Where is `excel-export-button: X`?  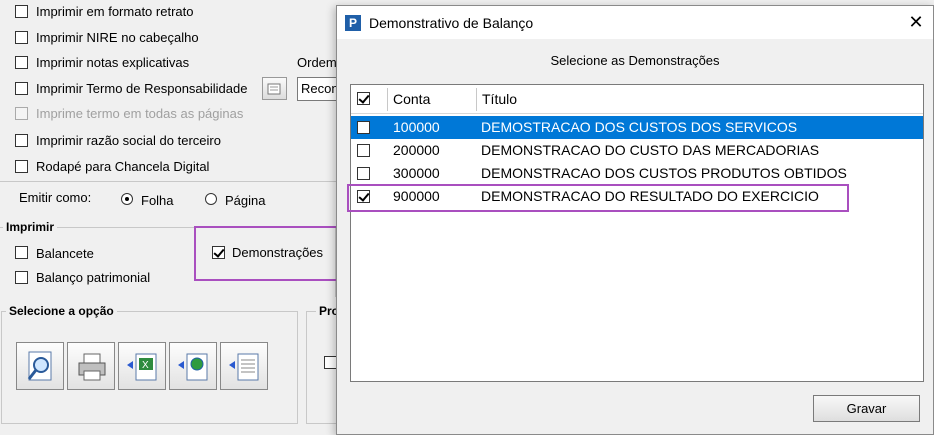
excel-export-button: X is located at coordinates (142, 366).